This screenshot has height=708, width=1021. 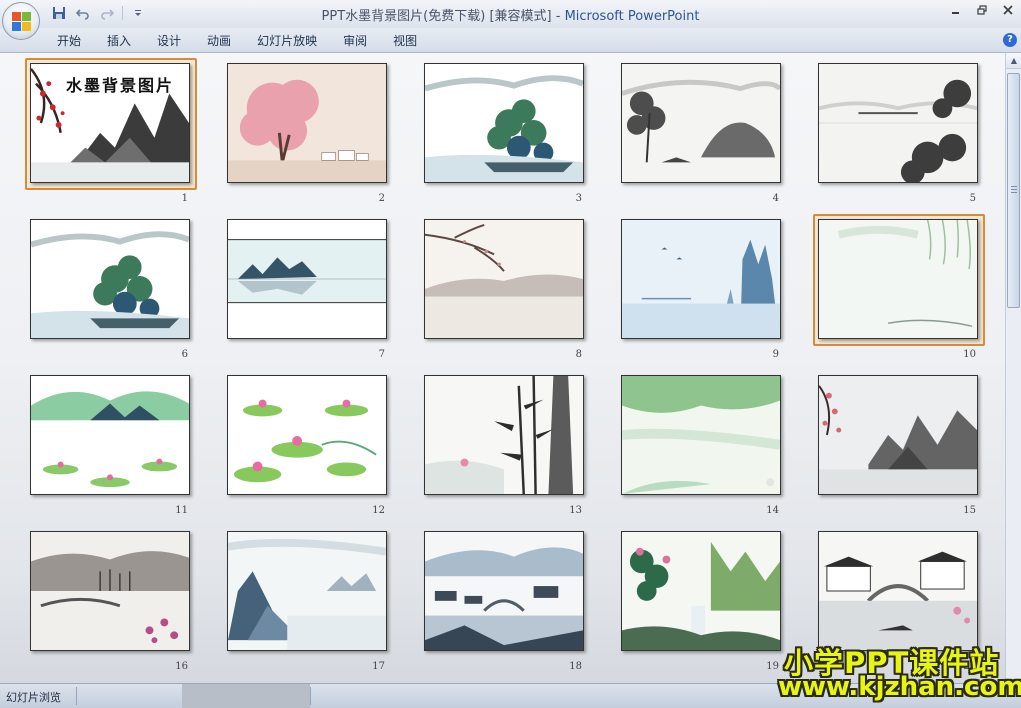 I want to click on slide-thumbnail-6: 6, so click(x=112, y=289).